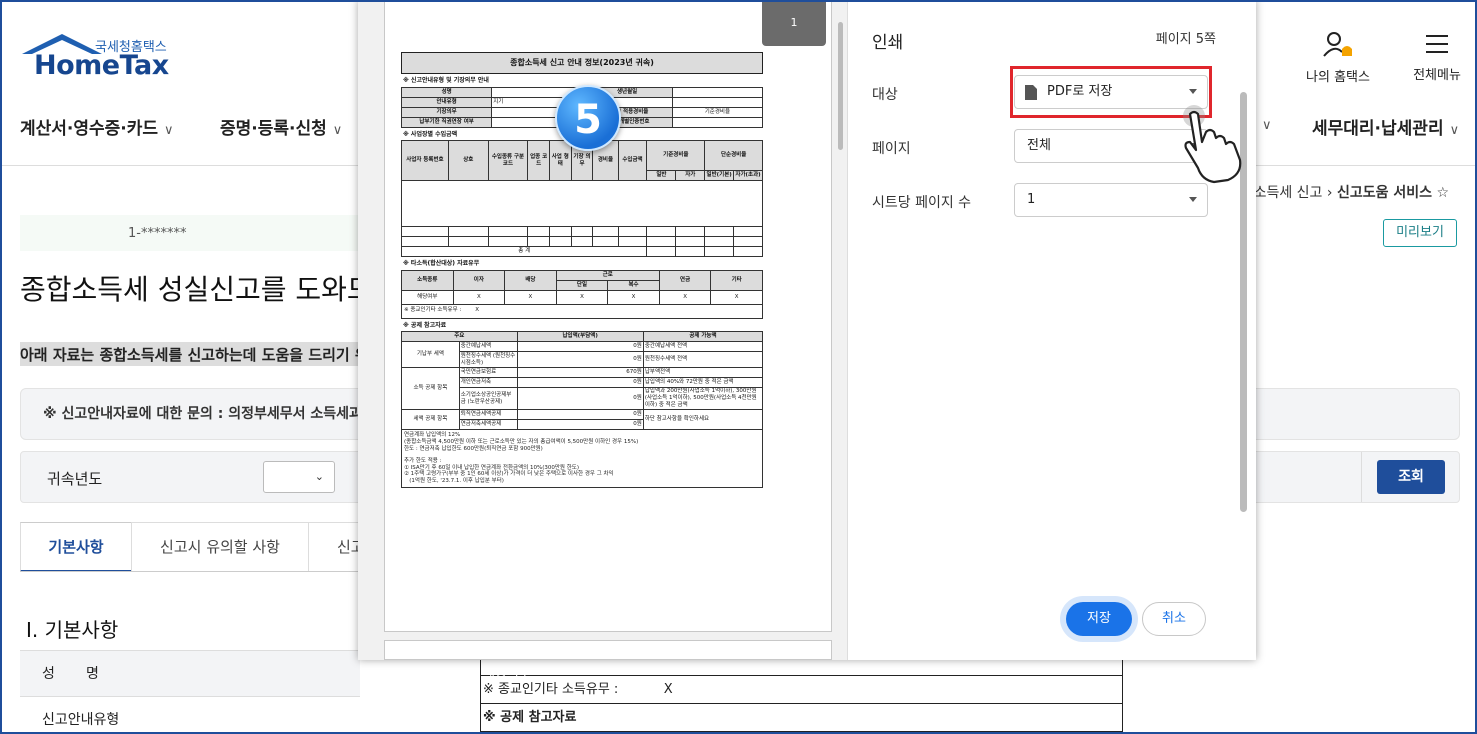  Describe the element at coordinates (1420, 233) in the screenshot. I see `preview-button: 미리보기` at that location.